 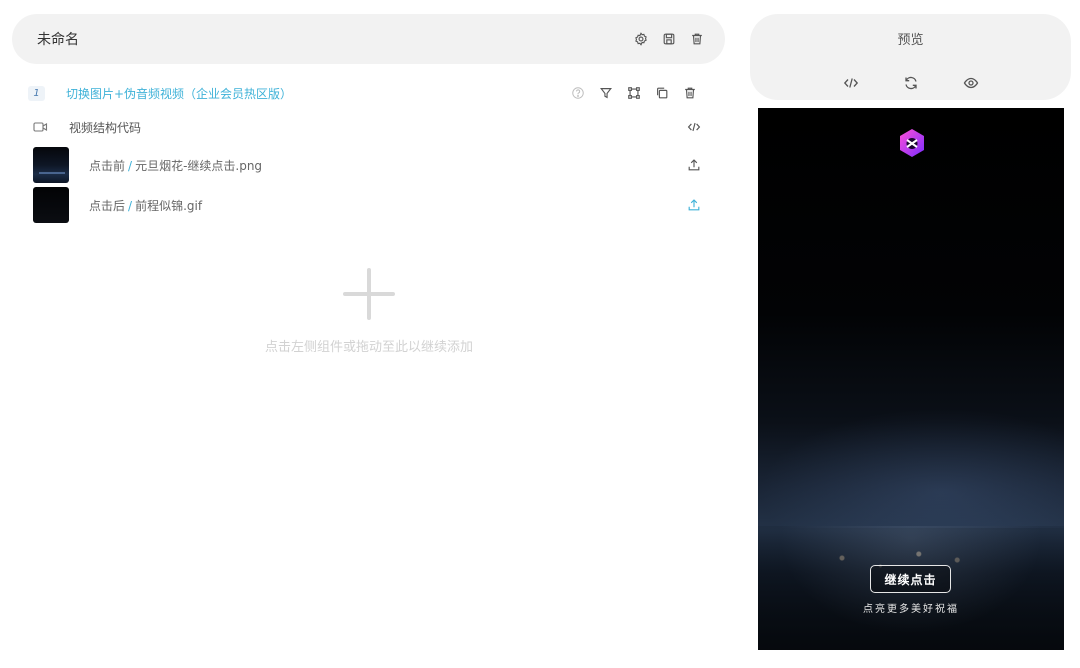 I want to click on file-name-text: 元旦烟花-继续点击.png, so click(x=199, y=165).